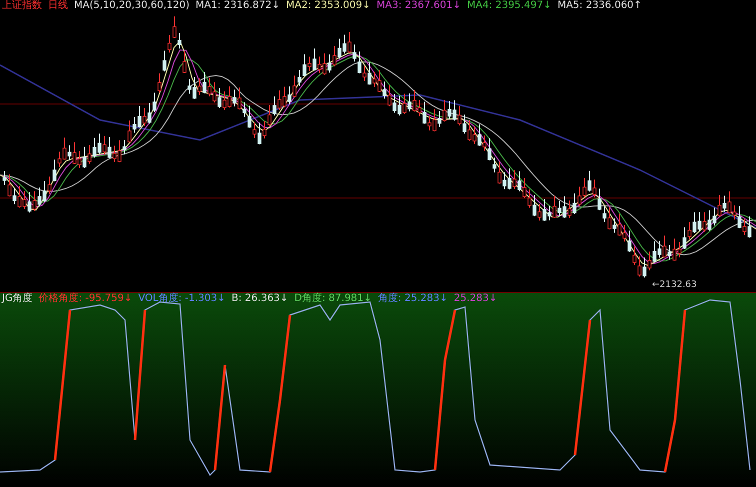 The width and height of the screenshot is (756, 487). Describe the element at coordinates (509, 6) in the screenshot. I see `legend-label: MA4: 2395.497↓` at that location.